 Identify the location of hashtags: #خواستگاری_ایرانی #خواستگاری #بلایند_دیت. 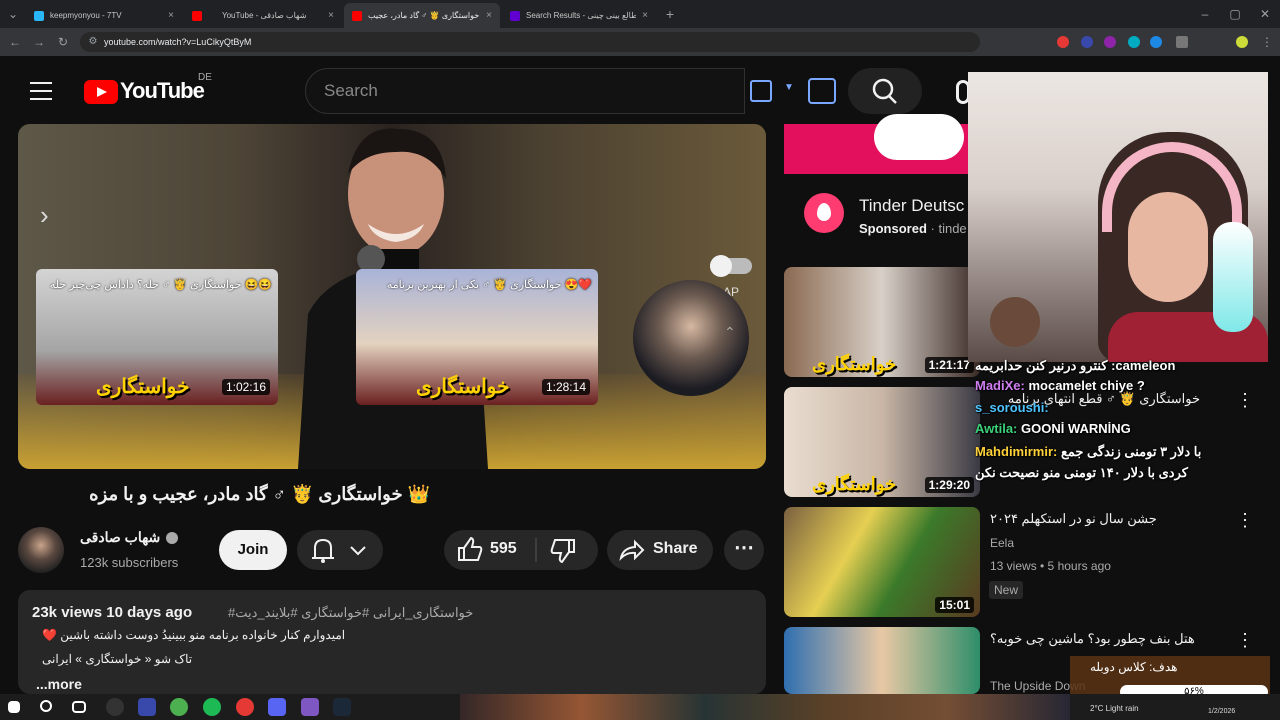
(350, 613).